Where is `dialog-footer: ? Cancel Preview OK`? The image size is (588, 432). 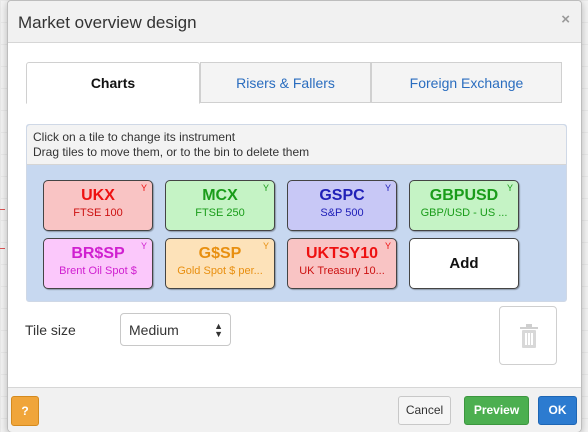
dialog-footer: ? Cancel Preview OK is located at coordinates (294, 409).